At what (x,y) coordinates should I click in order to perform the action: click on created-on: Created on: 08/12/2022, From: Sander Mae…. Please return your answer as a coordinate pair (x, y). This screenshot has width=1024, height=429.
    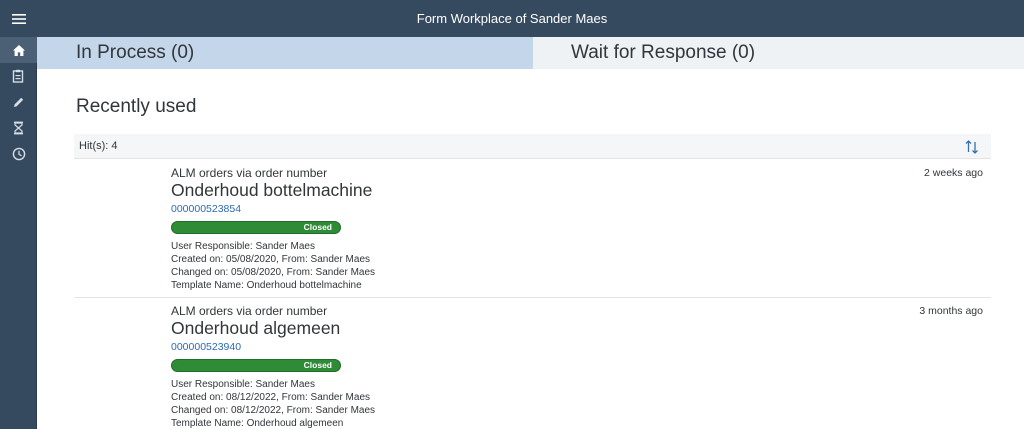
    Looking at the image, I should click on (271, 397).